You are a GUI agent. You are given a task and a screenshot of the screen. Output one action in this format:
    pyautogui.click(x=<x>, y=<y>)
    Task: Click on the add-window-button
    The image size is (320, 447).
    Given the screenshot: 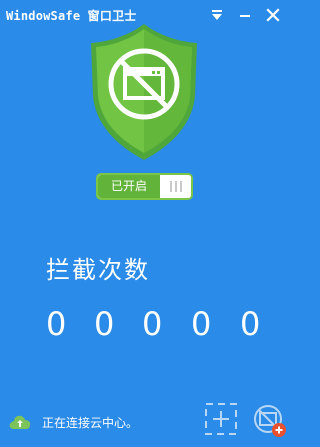 What is the action you would take?
    pyautogui.click(x=221, y=419)
    